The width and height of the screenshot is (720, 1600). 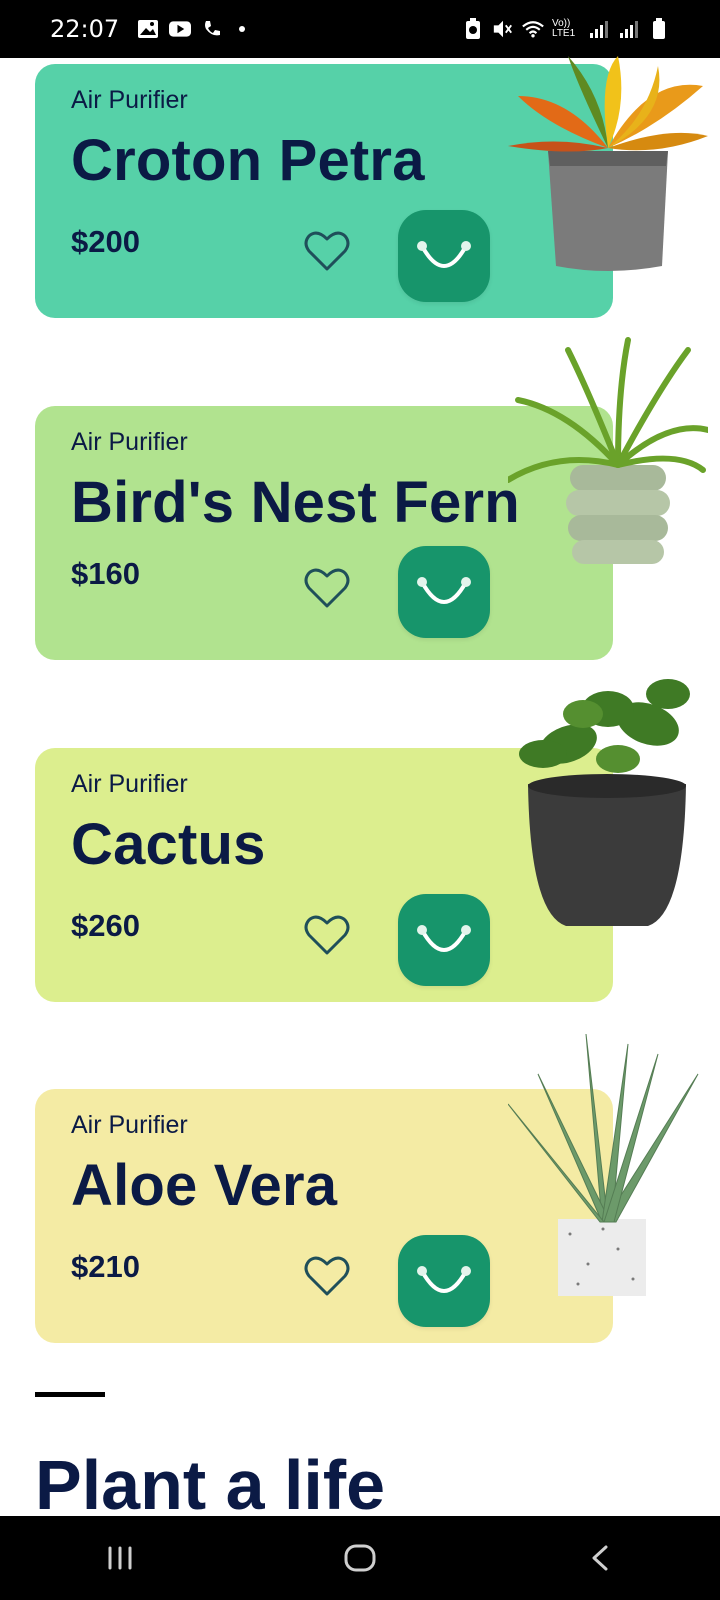 What do you see at coordinates (599, 29) in the screenshot?
I see `signal-1-icon` at bounding box center [599, 29].